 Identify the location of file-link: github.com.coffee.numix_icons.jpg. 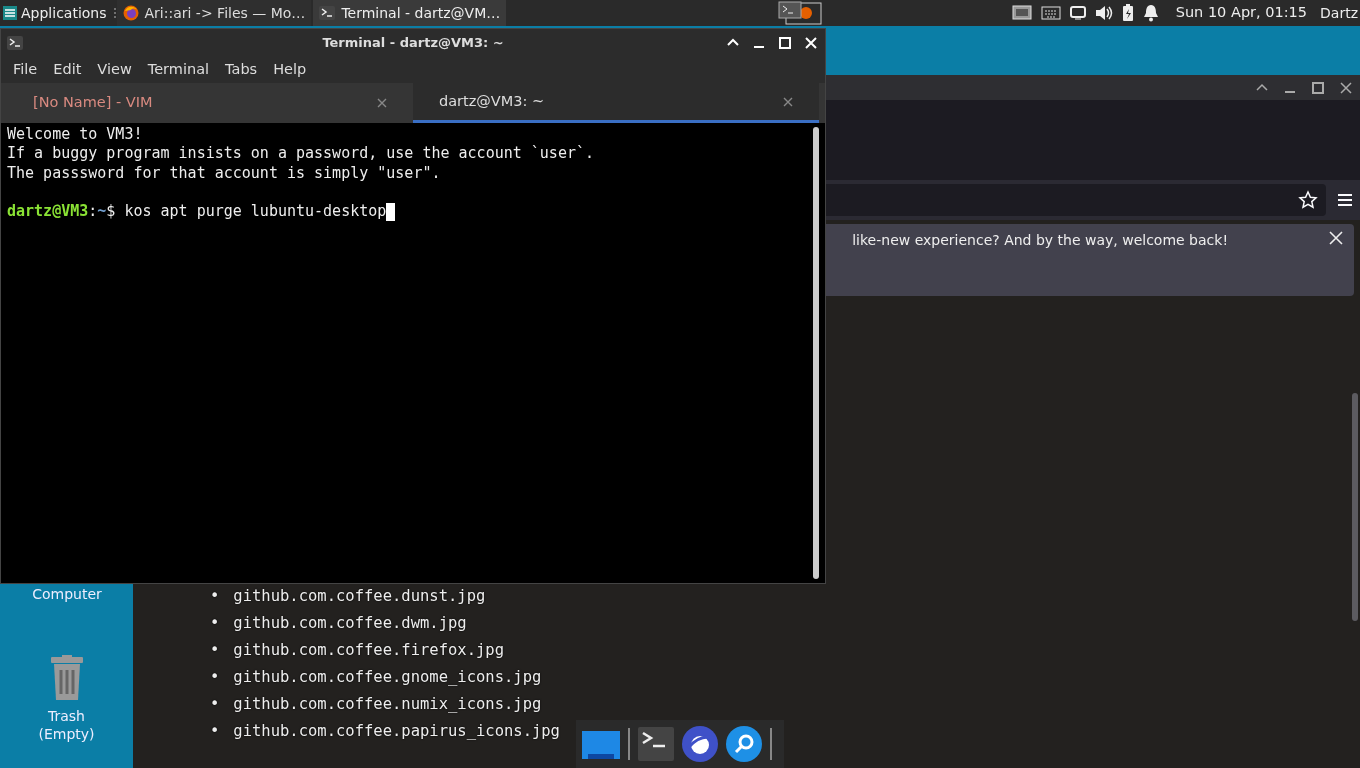
(387, 704).